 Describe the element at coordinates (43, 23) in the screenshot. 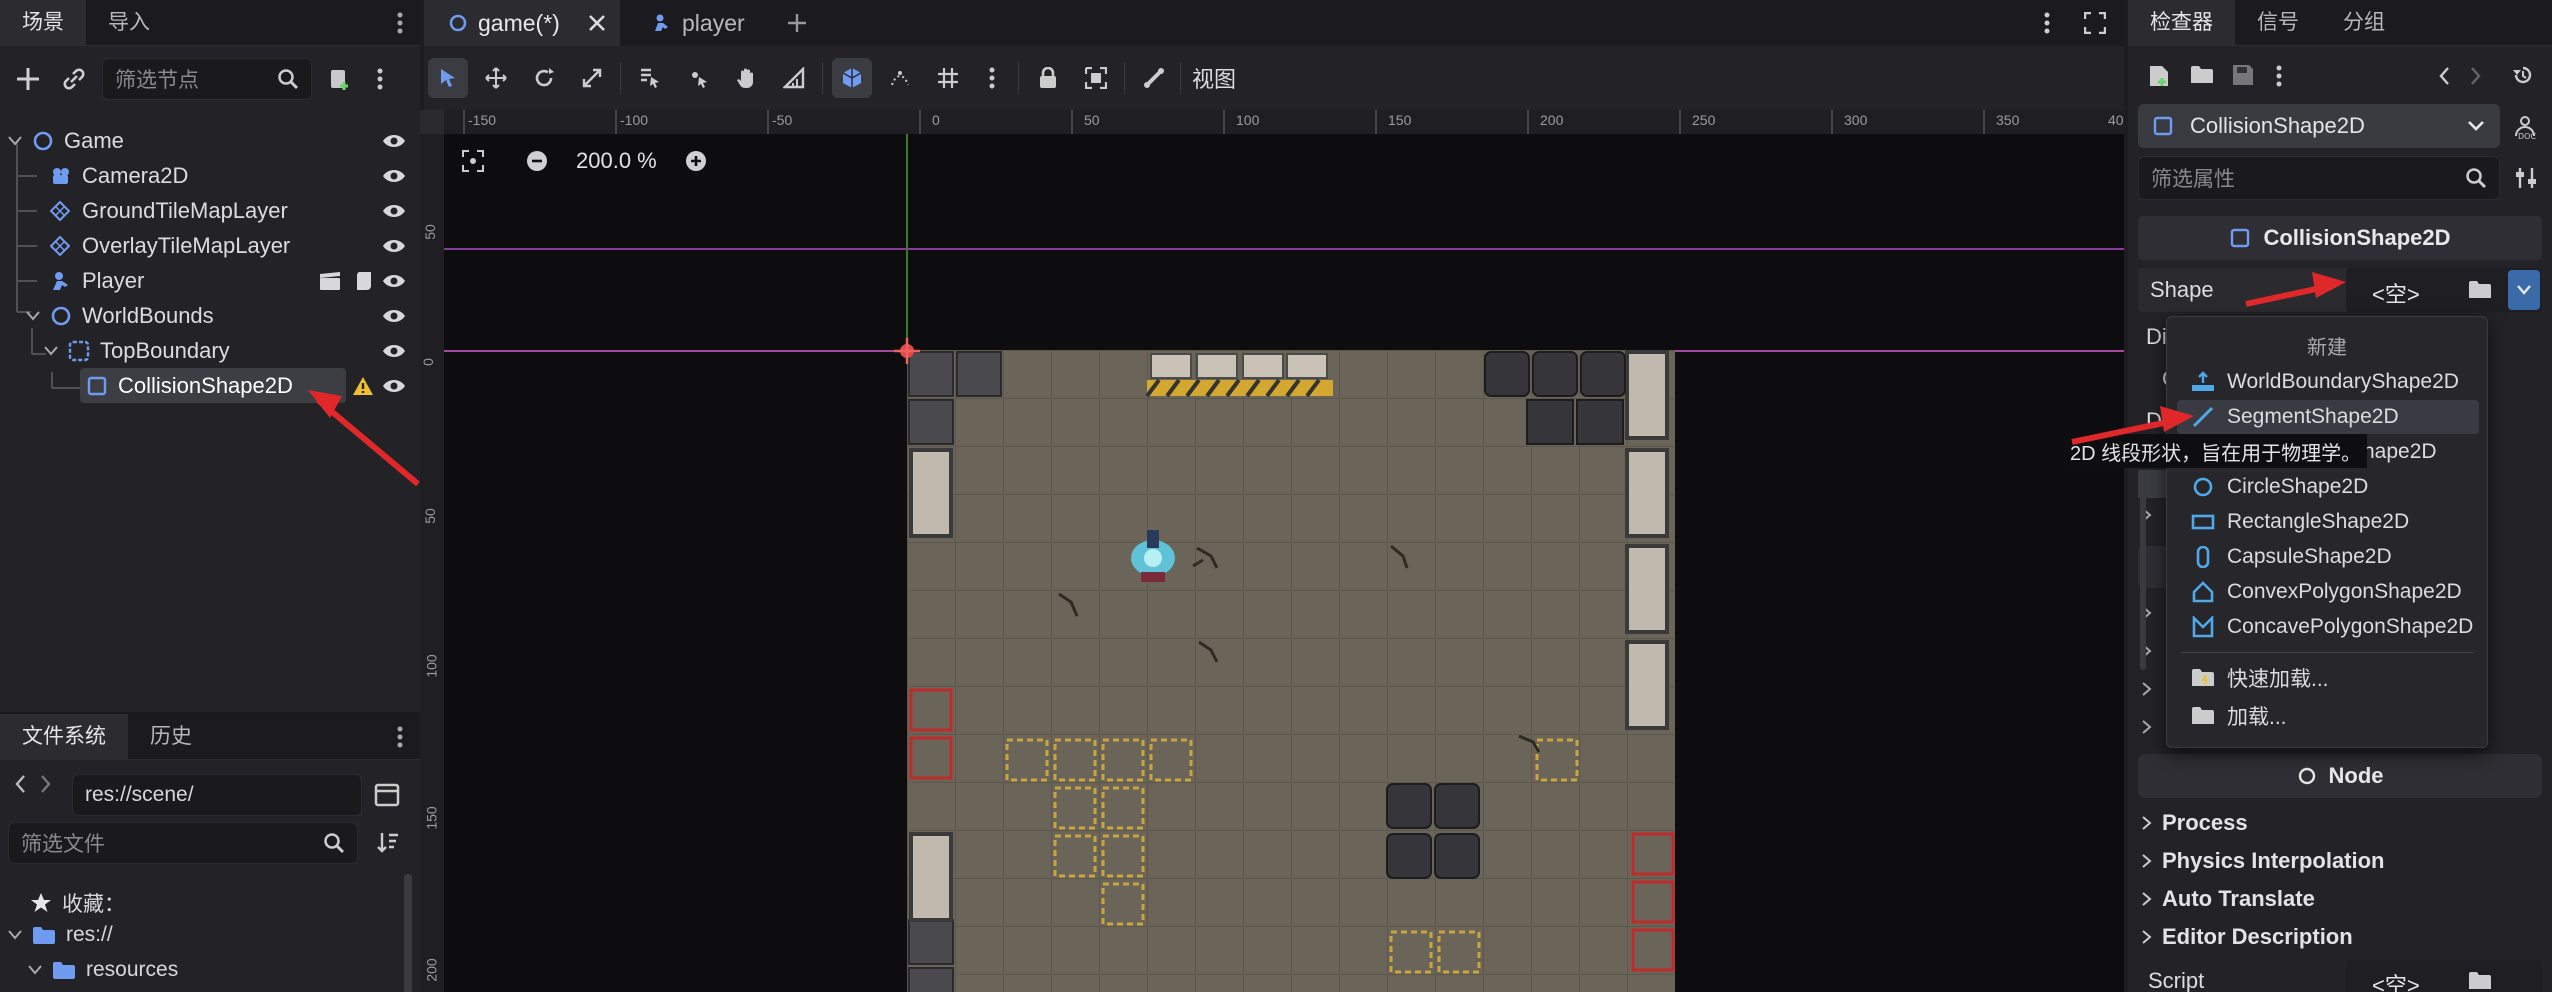

I see `tab-scene: 场景` at that location.